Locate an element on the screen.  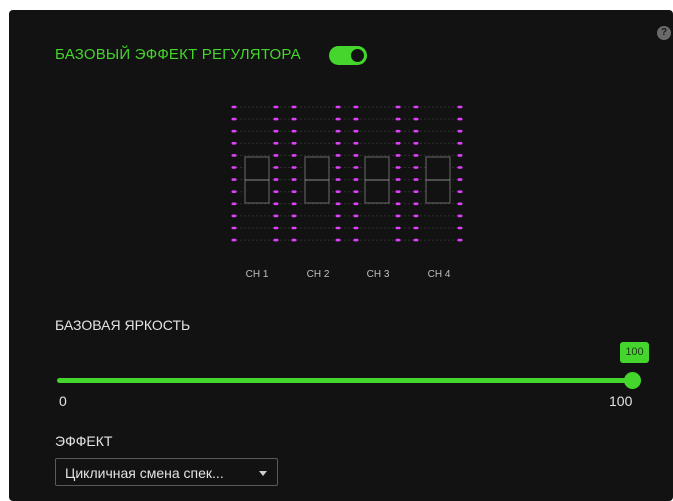
brightness-label: БАЗОВАЯ ЯРКОСТЬ is located at coordinates (123, 325).